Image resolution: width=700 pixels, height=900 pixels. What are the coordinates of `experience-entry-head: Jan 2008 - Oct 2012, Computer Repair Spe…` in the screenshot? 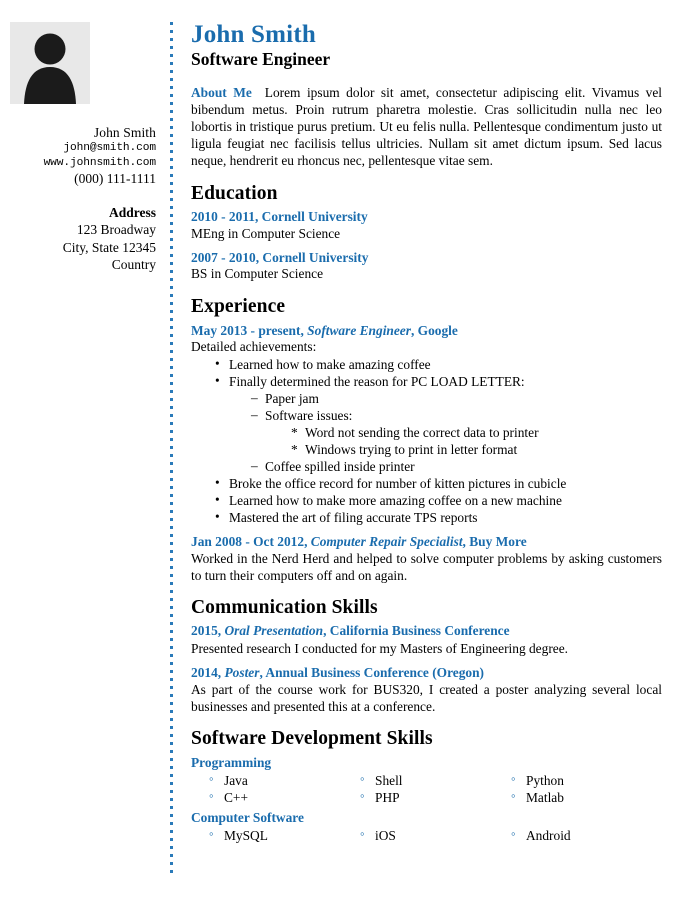 It's located at (426, 542).